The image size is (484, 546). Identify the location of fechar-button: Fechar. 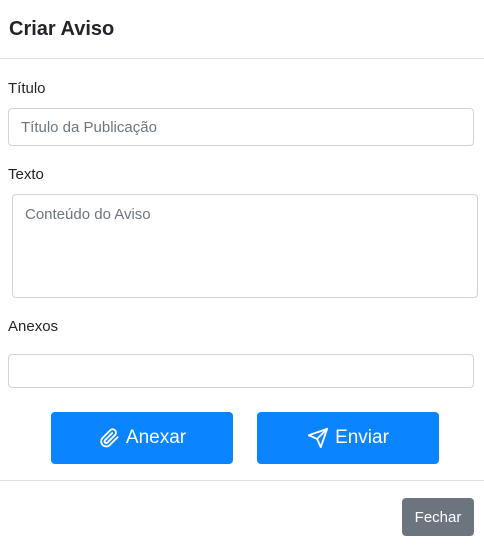
(438, 517).